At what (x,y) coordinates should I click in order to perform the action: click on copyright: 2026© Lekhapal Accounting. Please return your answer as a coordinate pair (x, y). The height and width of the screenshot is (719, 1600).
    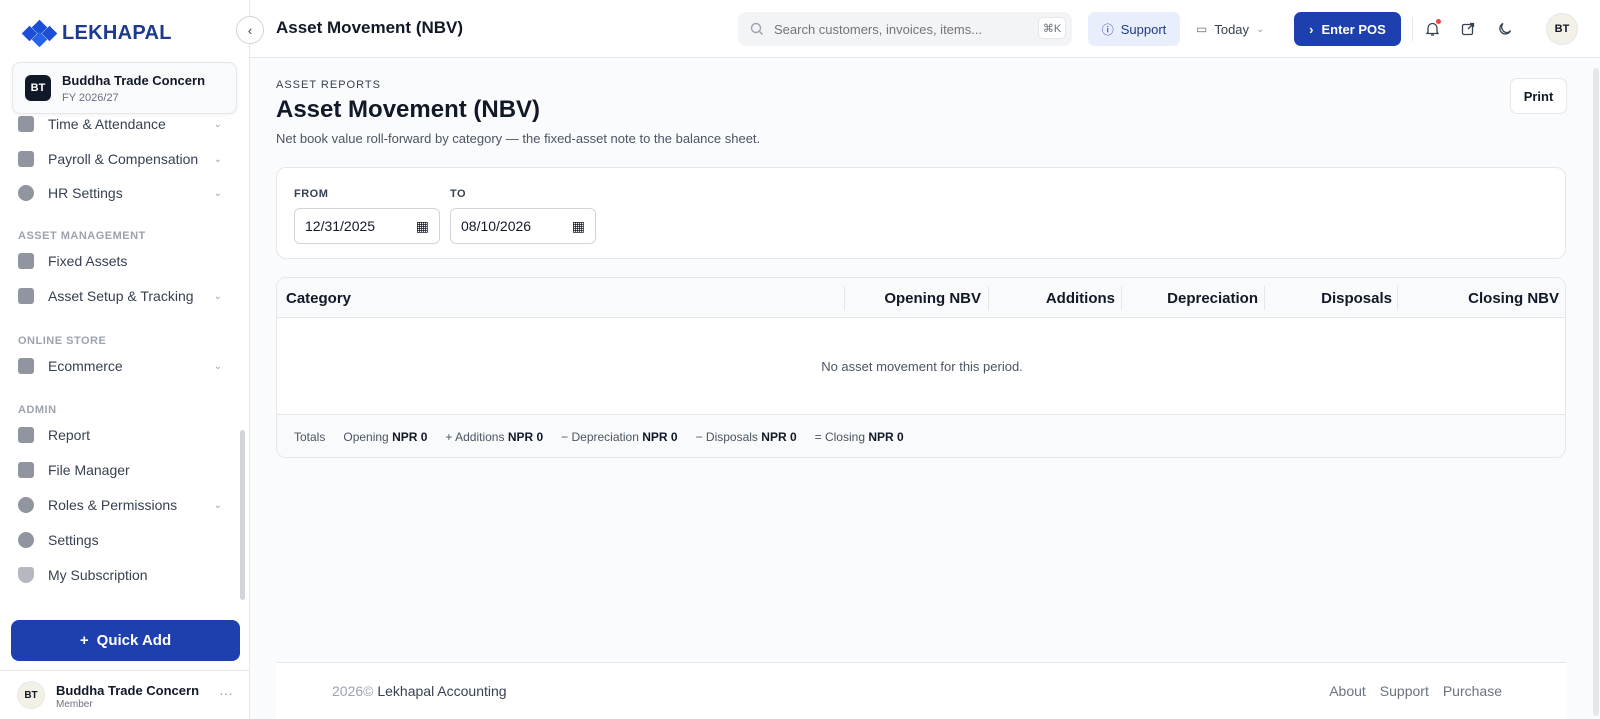
    Looking at the image, I should click on (419, 691).